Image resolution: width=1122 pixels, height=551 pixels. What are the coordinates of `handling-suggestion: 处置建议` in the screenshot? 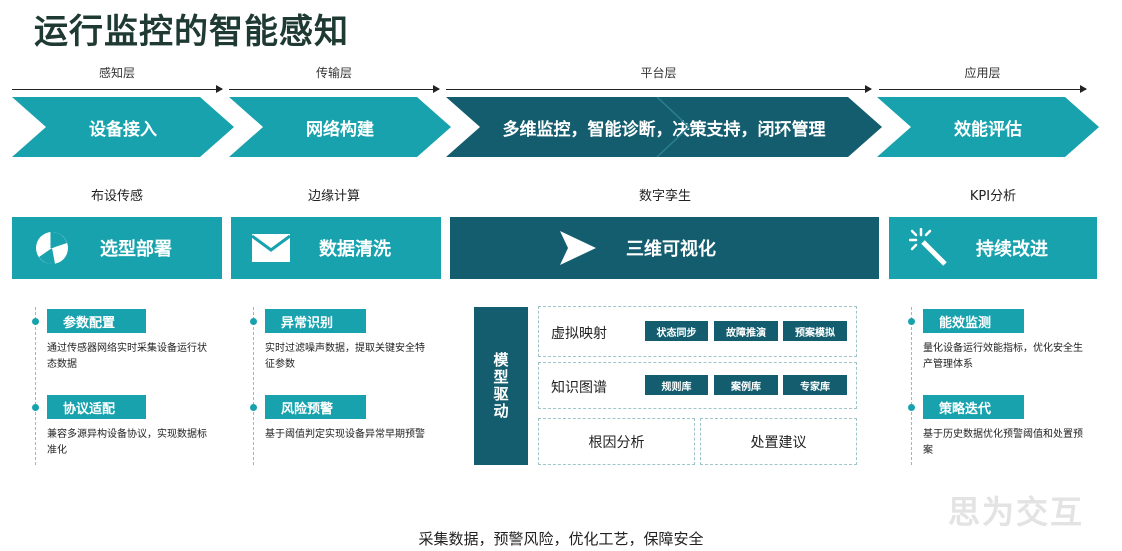 It's located at (778, 441).